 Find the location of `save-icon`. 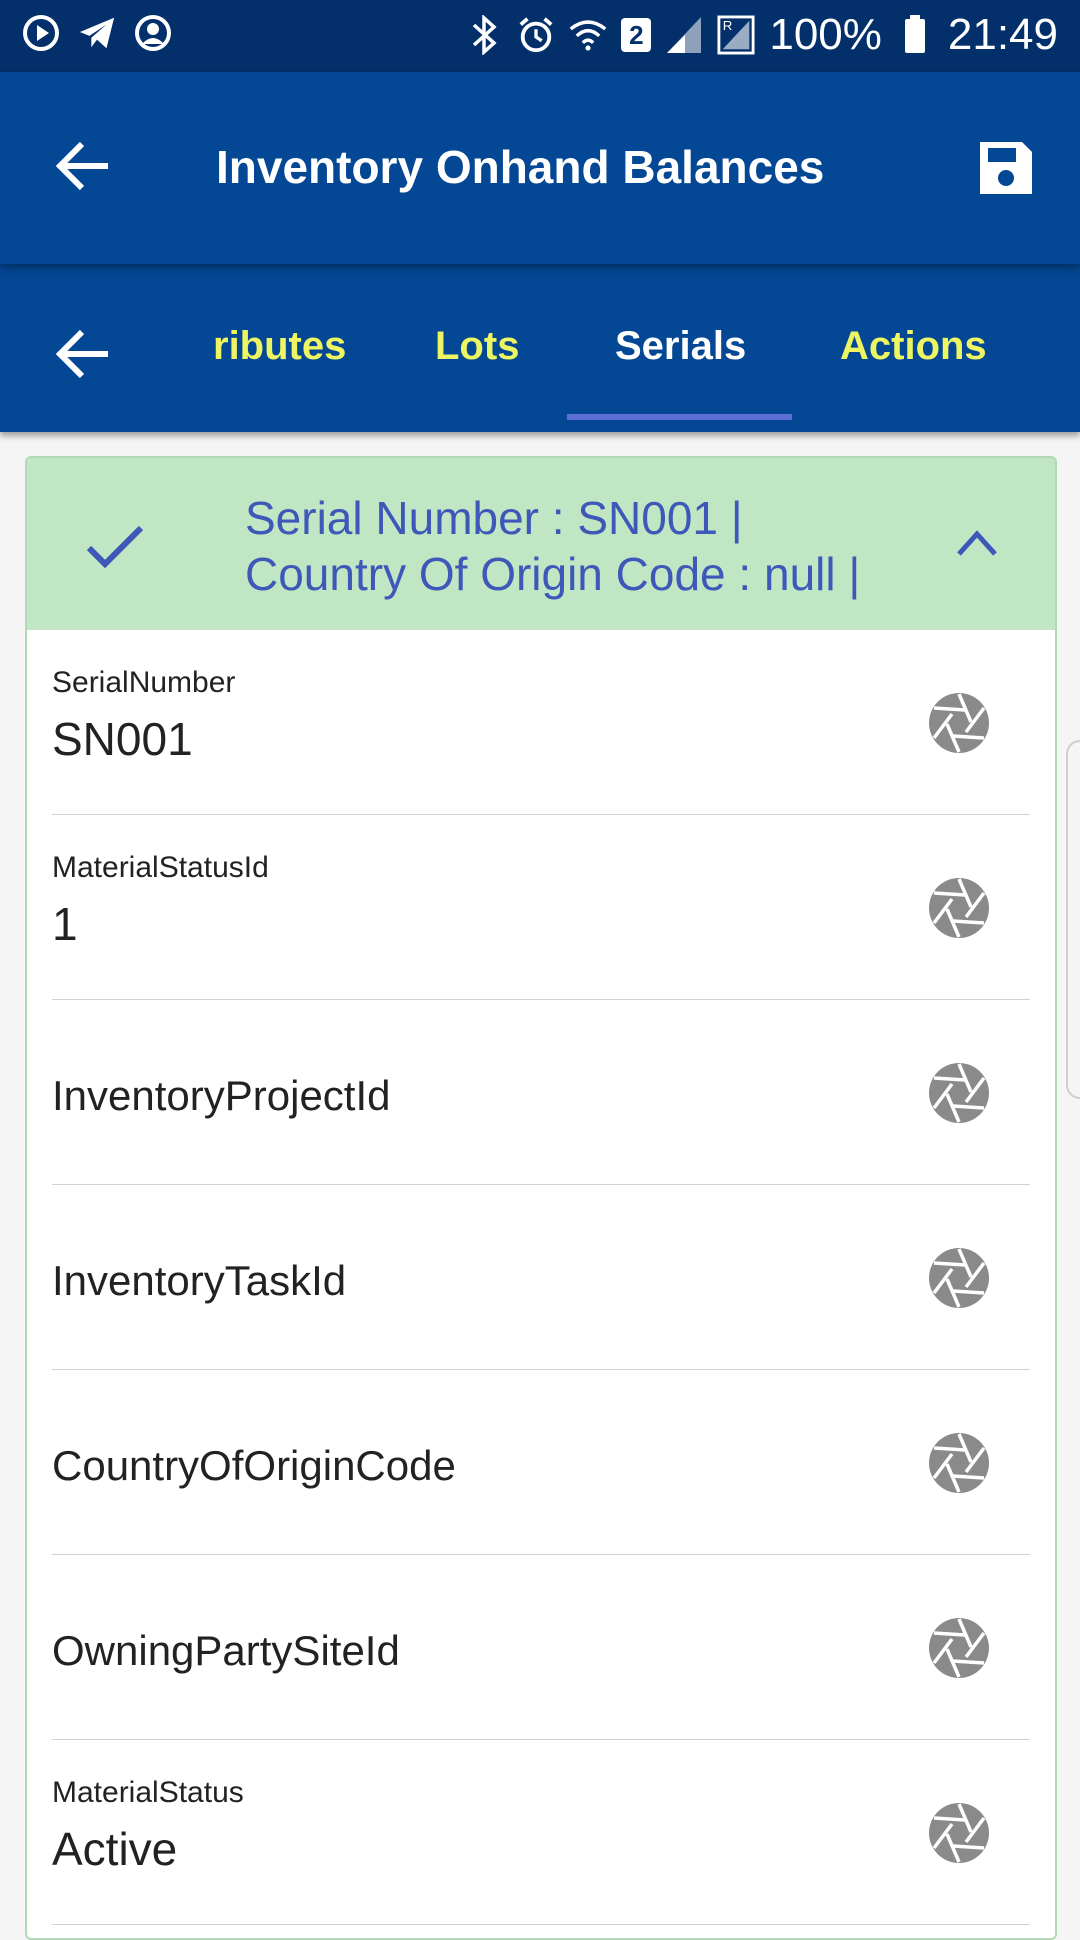

save-icon is located at coordinates (1006, 168).